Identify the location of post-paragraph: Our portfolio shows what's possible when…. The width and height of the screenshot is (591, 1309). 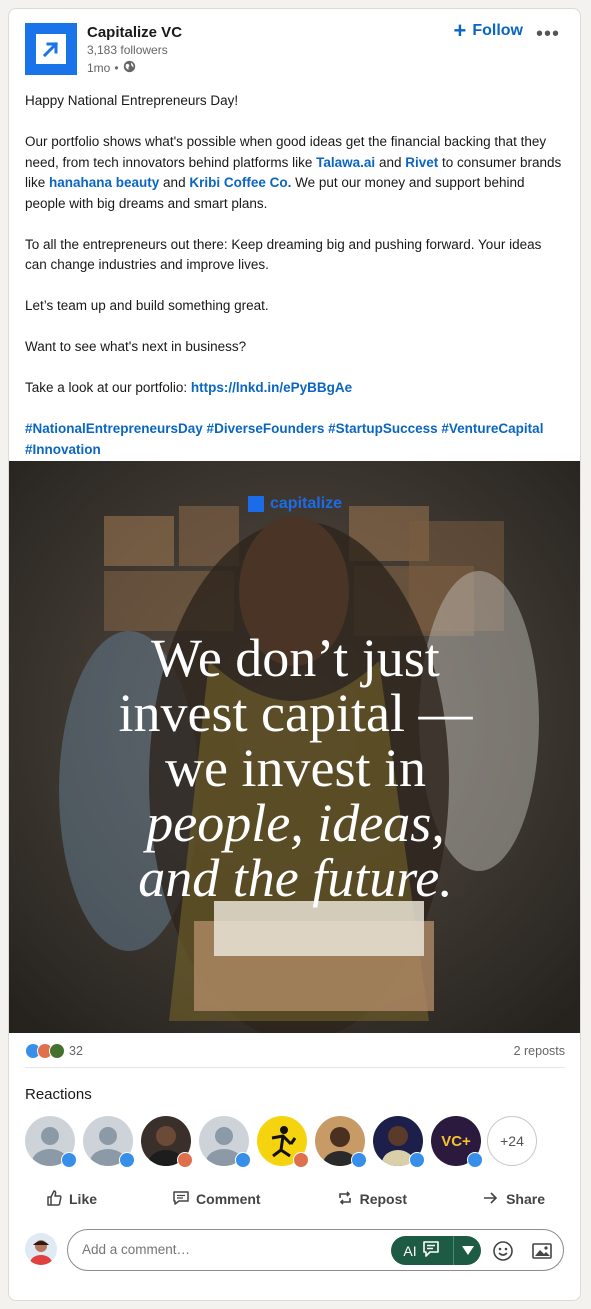
(294, 173).